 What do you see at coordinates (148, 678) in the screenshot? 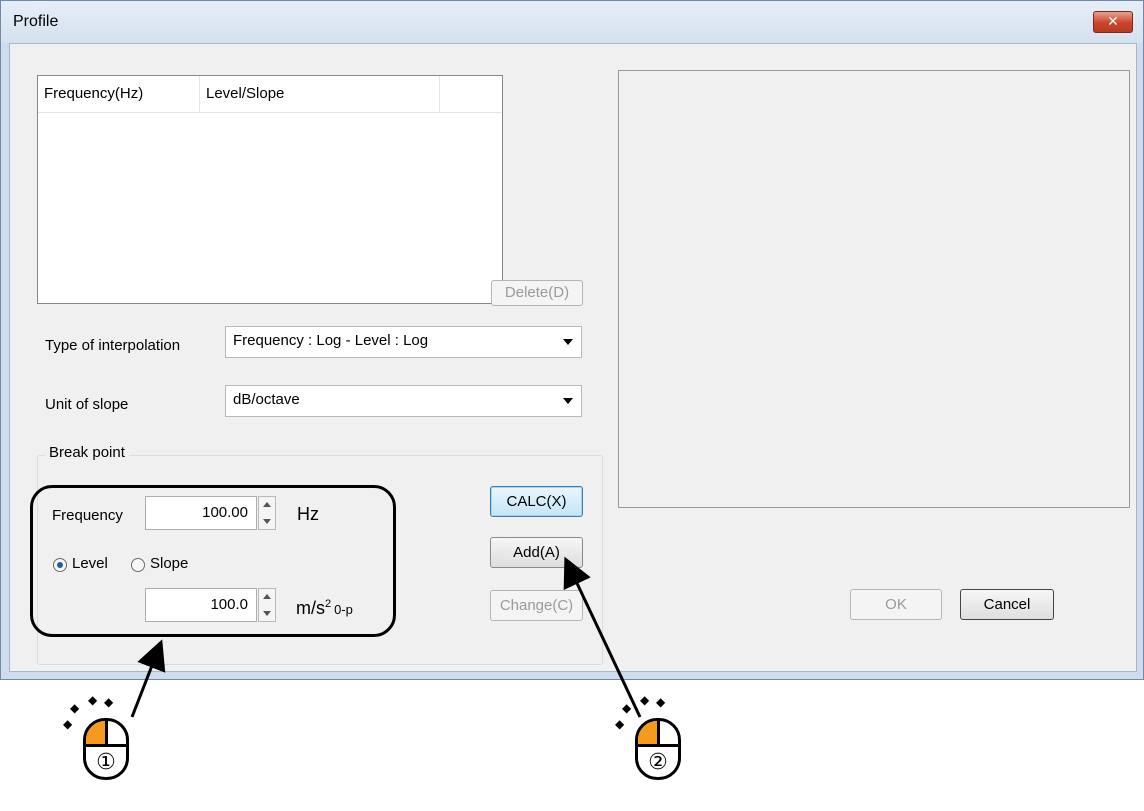
I see `arrow-to-breakpoint` at bounding box center [148, 678].